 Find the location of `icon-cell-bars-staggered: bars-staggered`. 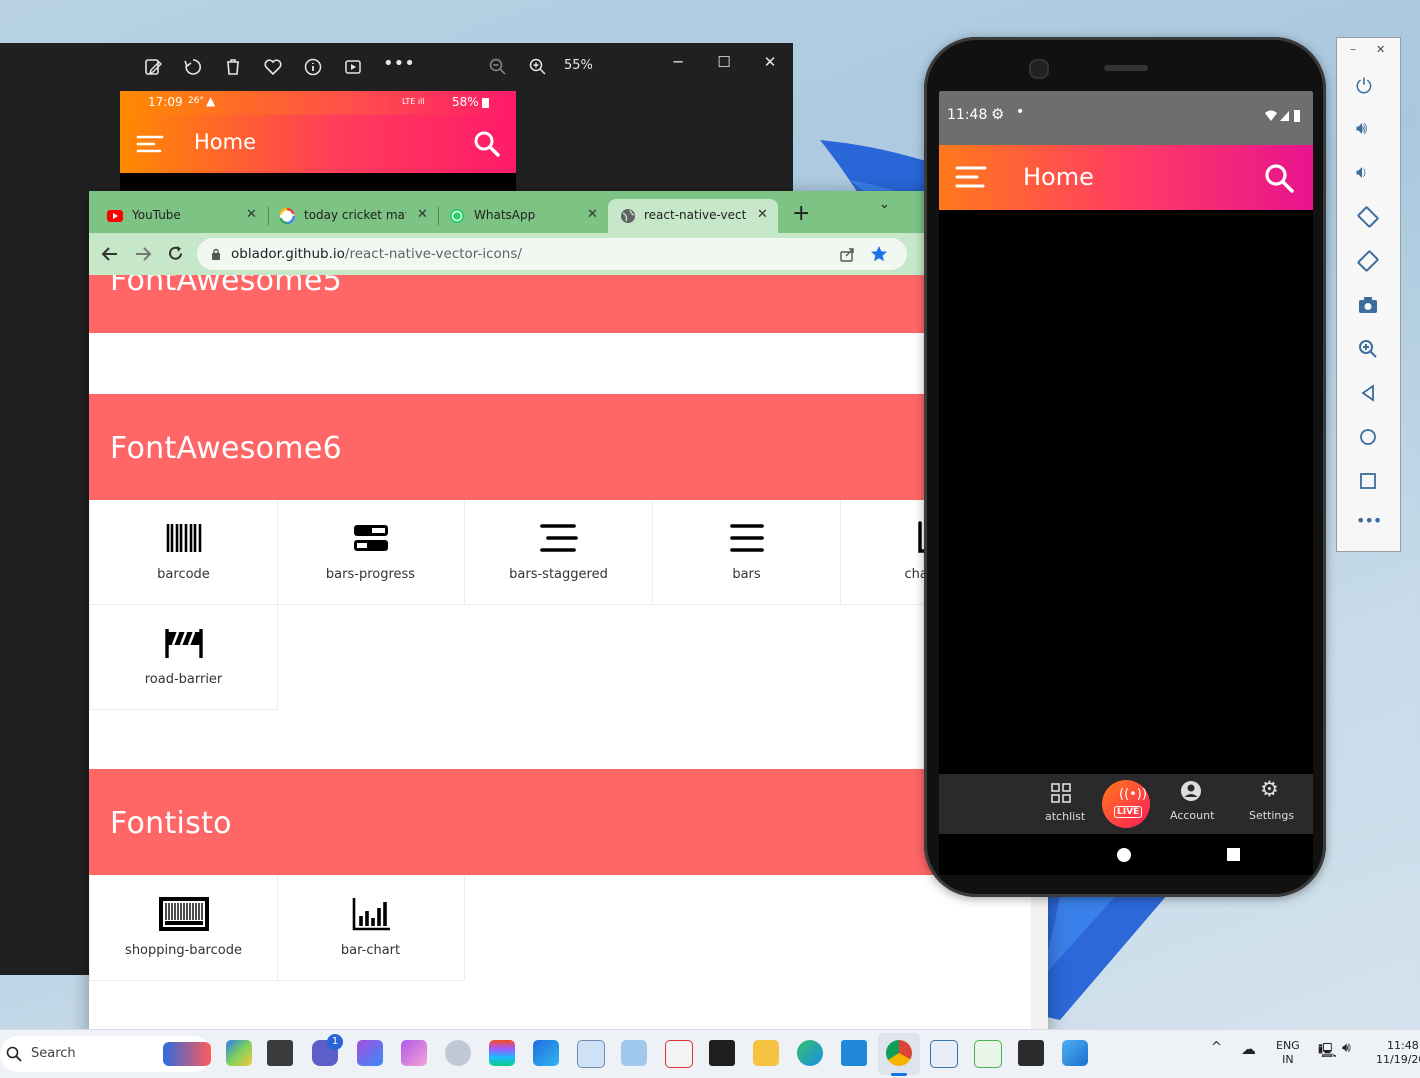

icon-cell-bars-staggered: bars-staggered is located at coordinates (559, 552).